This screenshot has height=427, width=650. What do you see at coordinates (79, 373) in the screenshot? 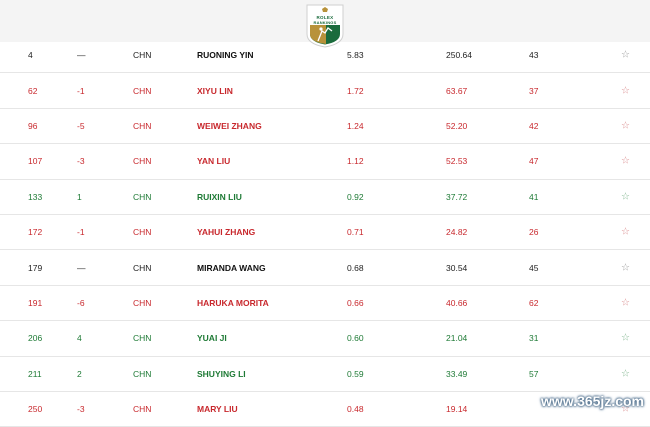
I see `movement-cell: 2` at bounding box center [79, 373].